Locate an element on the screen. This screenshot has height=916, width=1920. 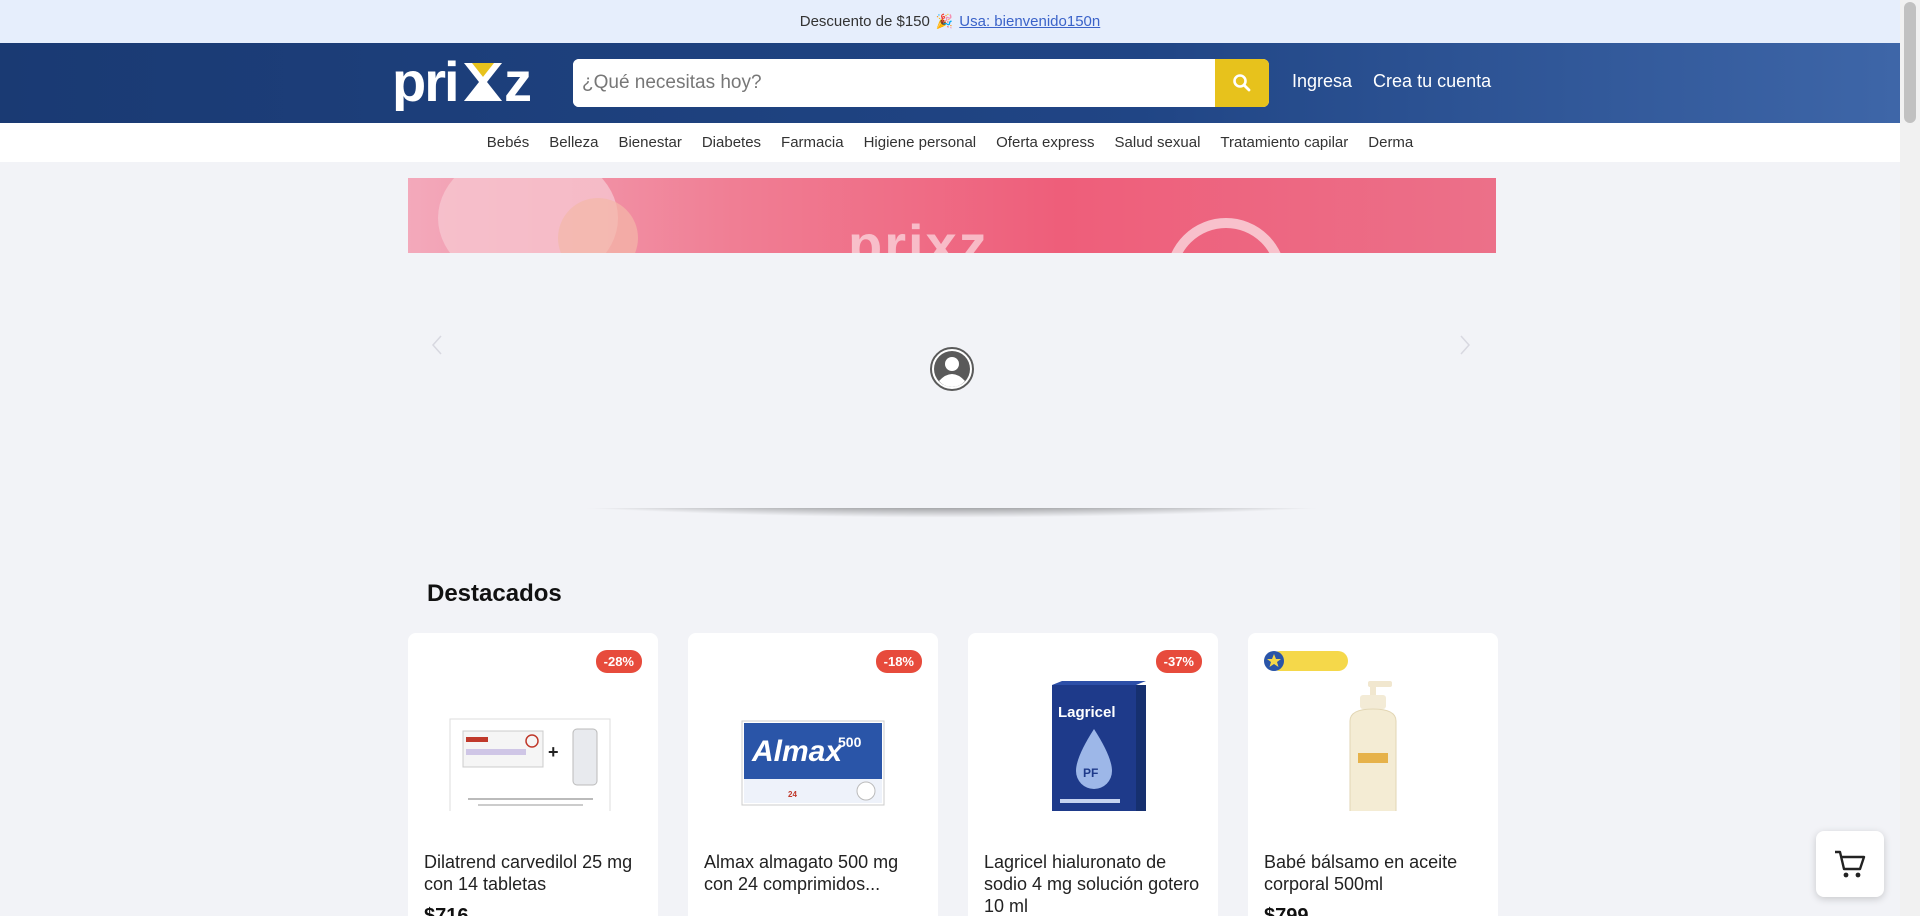
auth-links: Ingresa Crea tu cuenta is located at coordinates (1391, 81).